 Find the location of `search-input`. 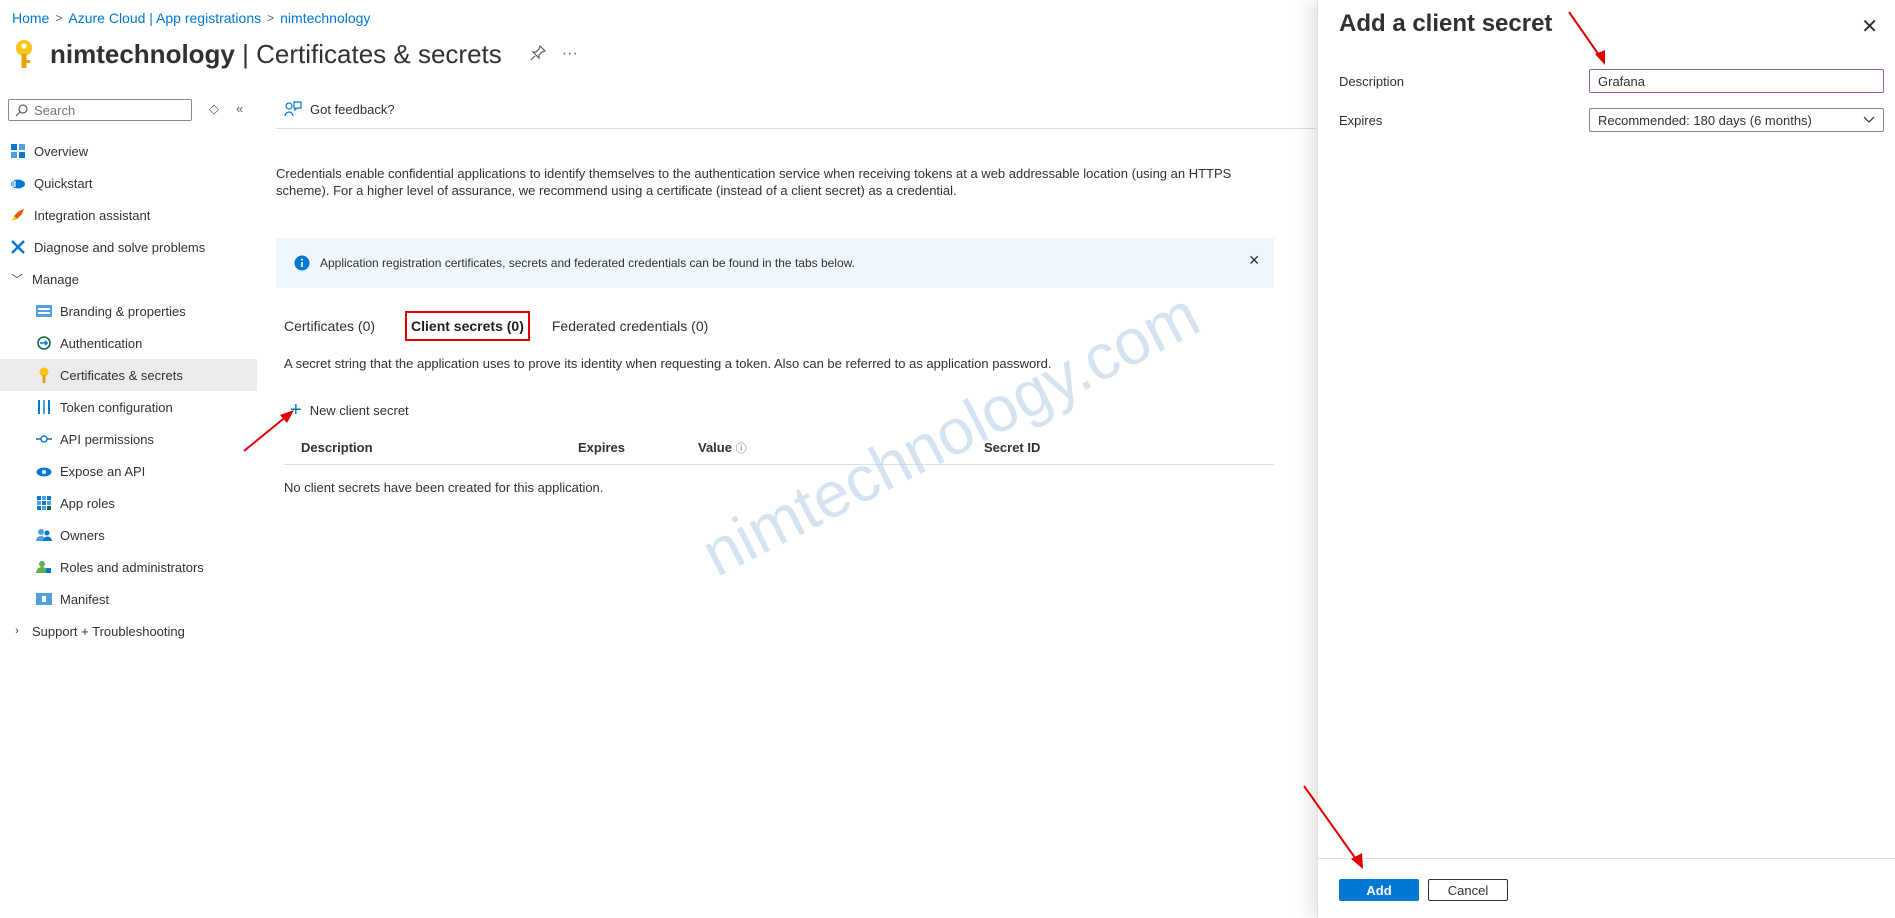

search-input is located at coordinates (109, 110).